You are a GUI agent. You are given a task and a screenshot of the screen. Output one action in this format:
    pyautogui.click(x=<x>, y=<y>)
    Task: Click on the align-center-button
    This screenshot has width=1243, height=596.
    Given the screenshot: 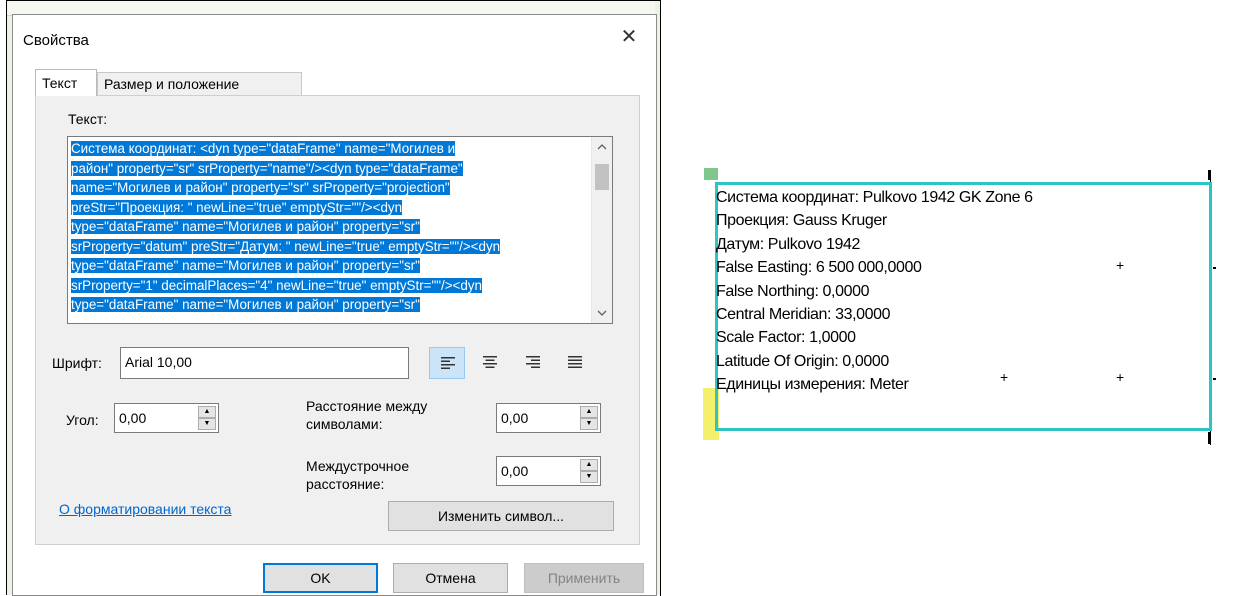 What is the action you would take?
    pyautogui.click(x=490, y=363)
    